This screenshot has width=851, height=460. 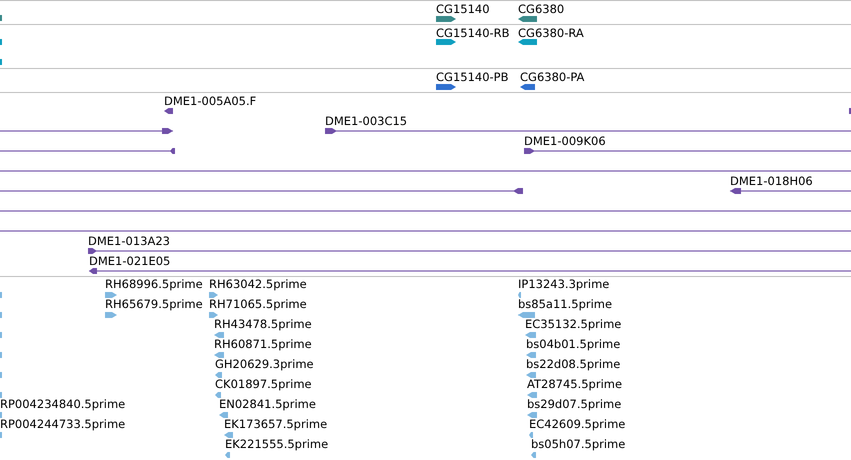 What do you see at coordinates (577, 424) in the screenshot?
I see `feature-label: EC42609.5prime` at bounding box center [577, 424].